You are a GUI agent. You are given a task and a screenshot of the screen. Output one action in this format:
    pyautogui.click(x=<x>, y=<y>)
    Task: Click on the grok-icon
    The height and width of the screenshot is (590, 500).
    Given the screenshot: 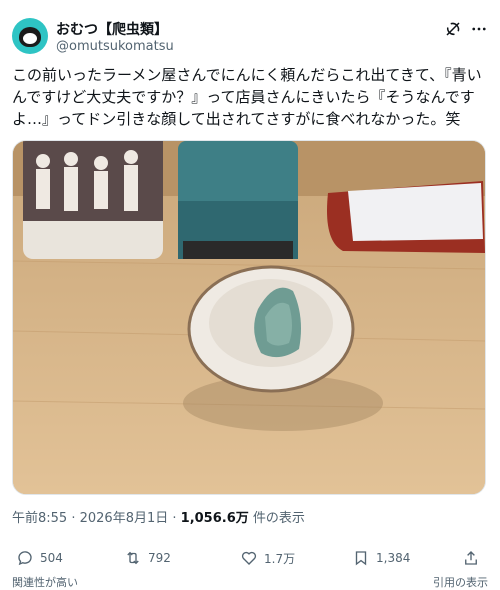 What is the action you would take?
    pyautogui.click(x=453, y=29)
    